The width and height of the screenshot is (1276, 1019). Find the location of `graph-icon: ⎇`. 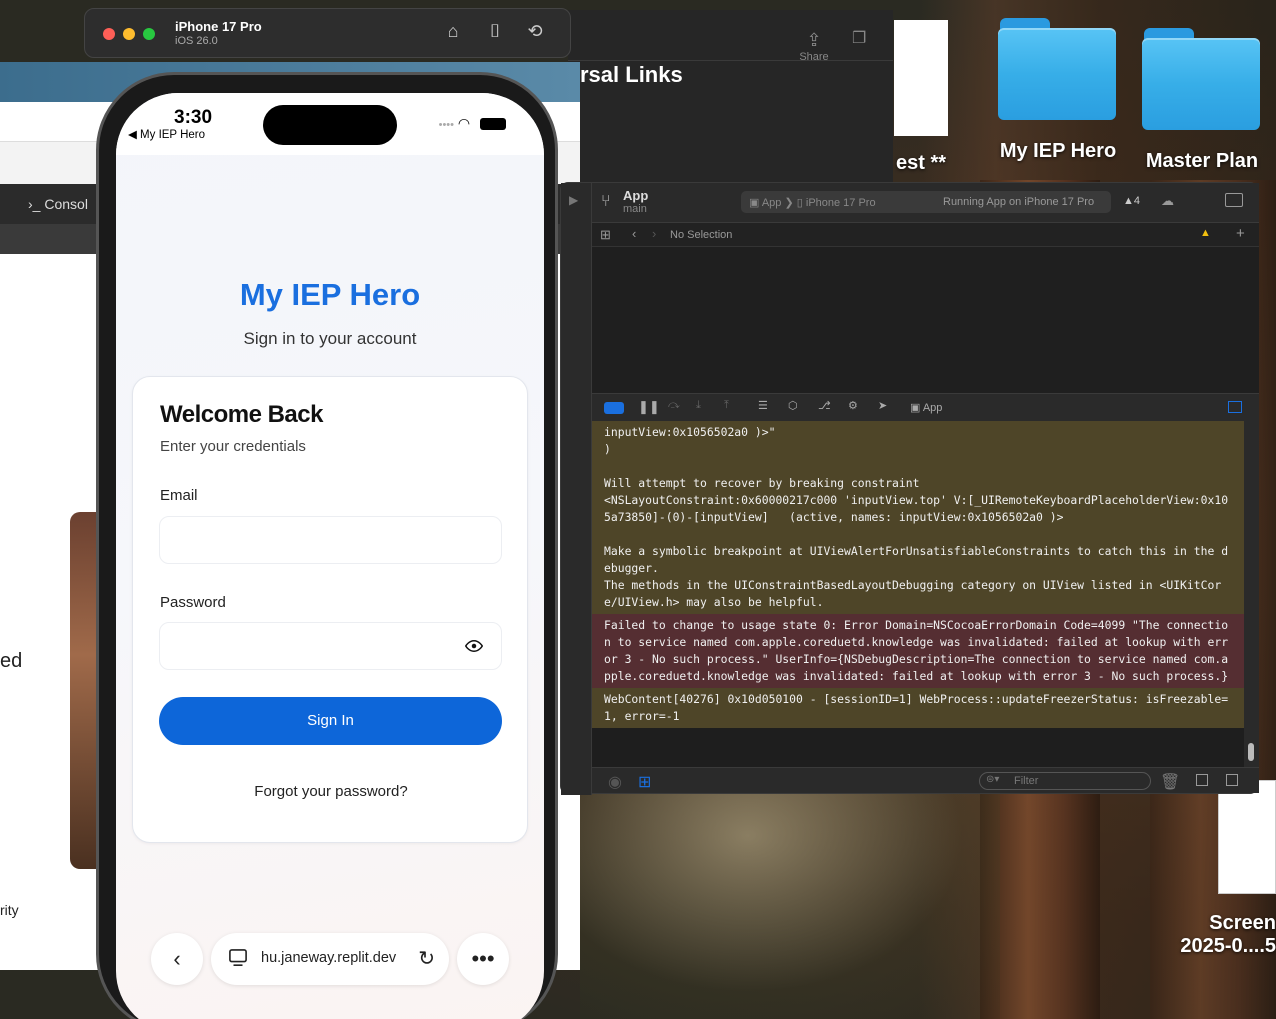

graph-icon: ⎇ is located at coordinates (824, 405).